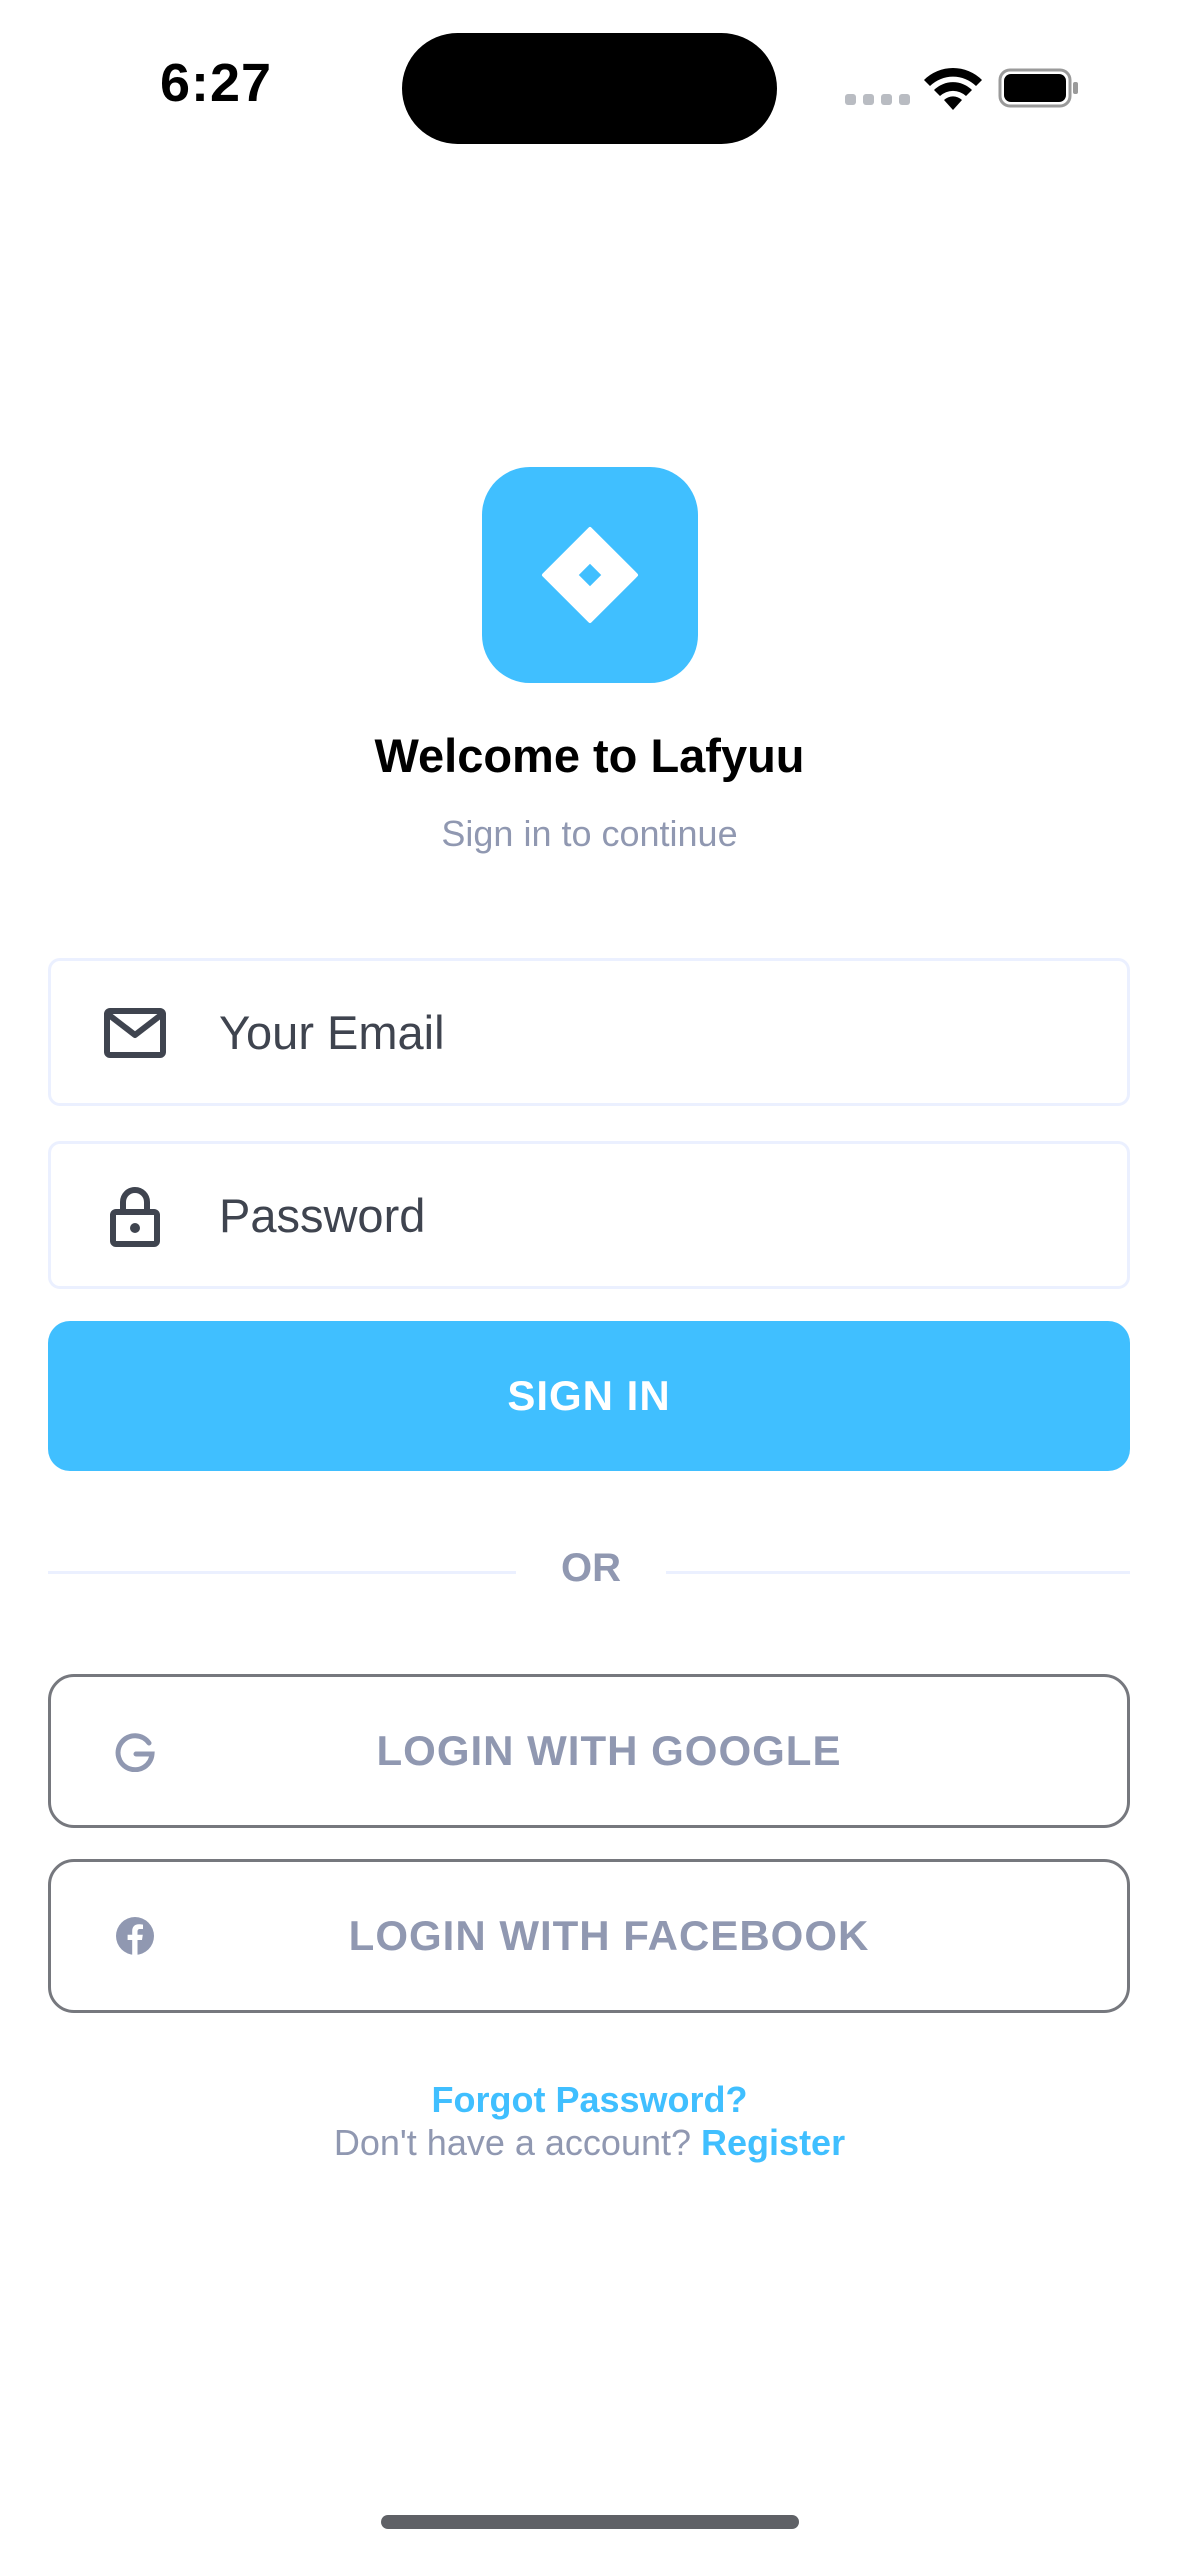  Describe the element at coordinates (953, 88) in the screenshot. I see `wifi-icon` at that location.